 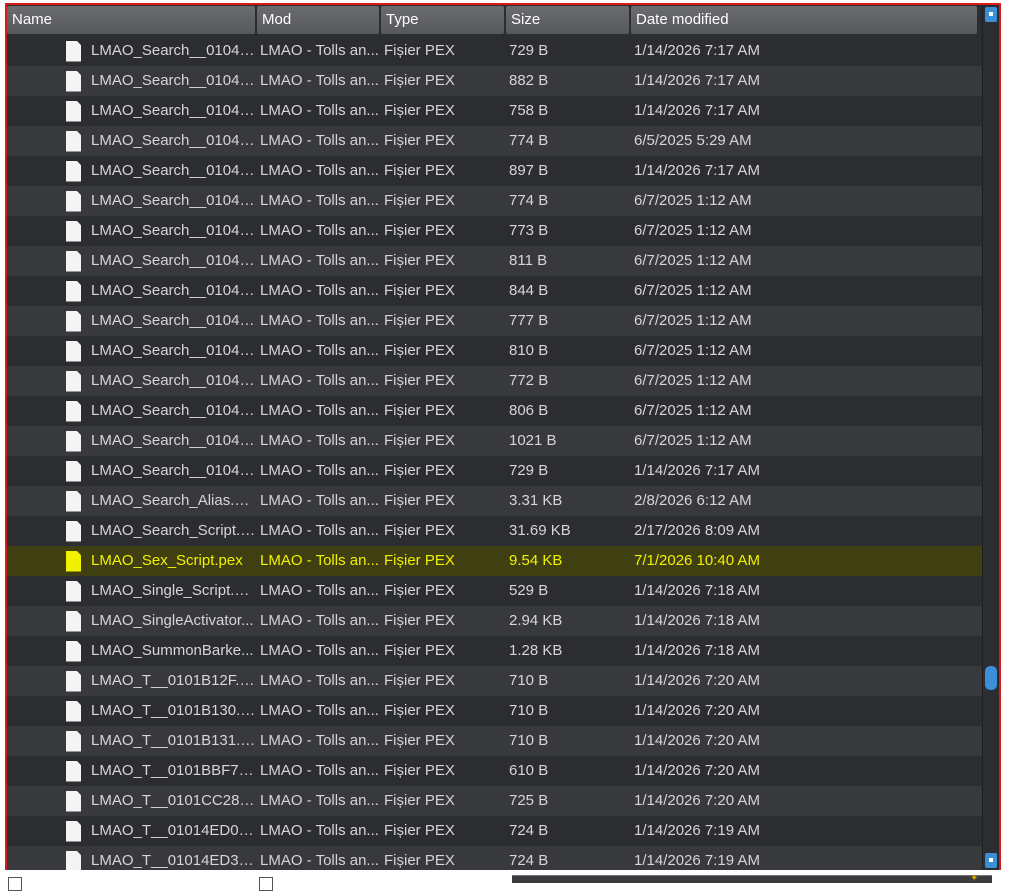 I want to click on cell-size: 810 B, so click(x=529, y=350).